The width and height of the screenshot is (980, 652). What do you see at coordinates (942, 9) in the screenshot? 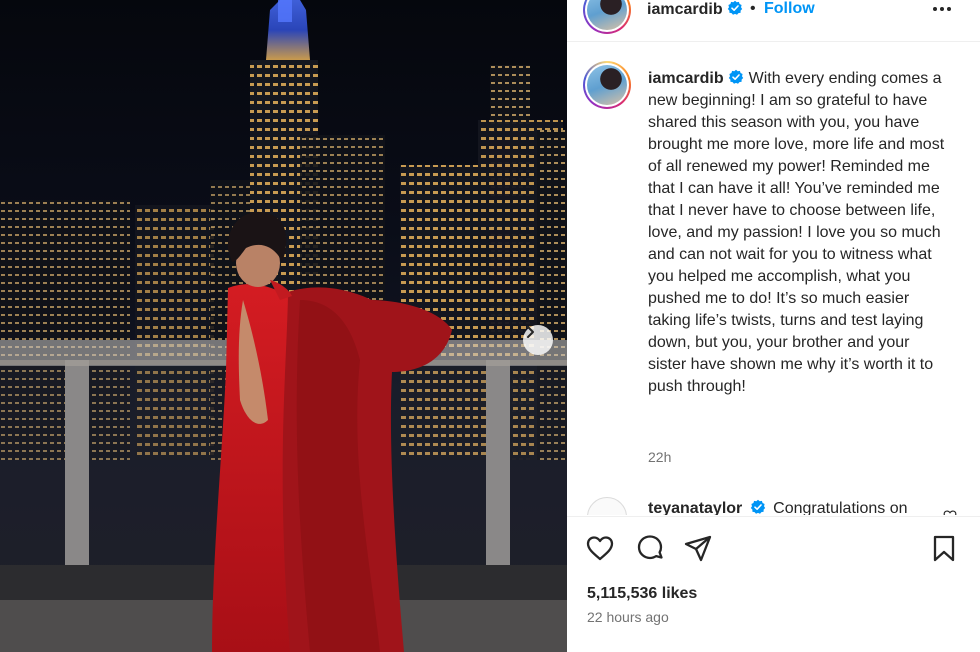
I see `more-options-icon` at bounding box center [942, 9].